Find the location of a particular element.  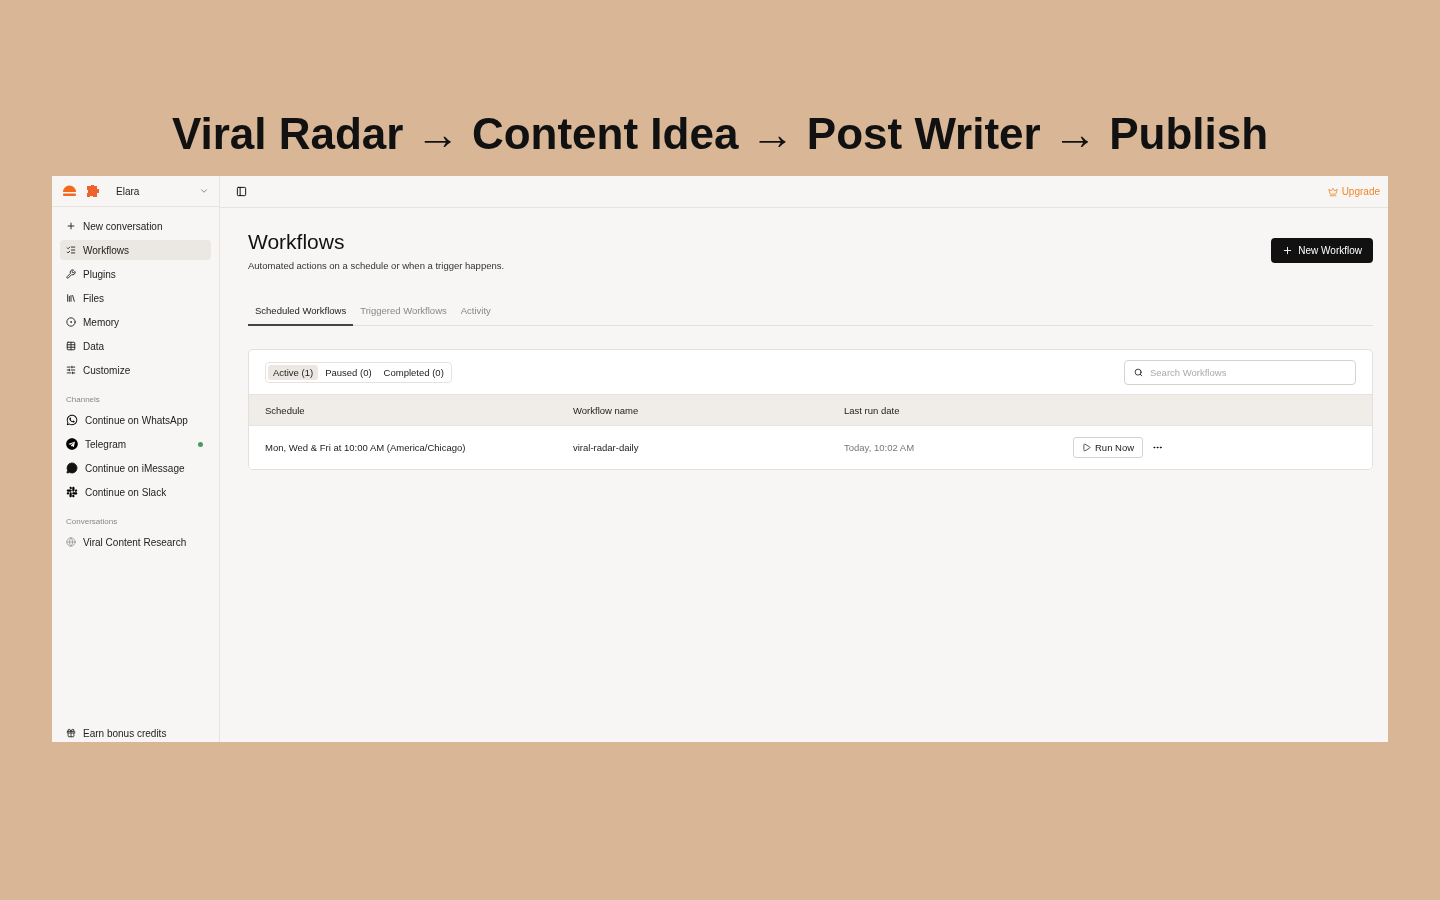

channel-item: Continue on Slack is located at coordinates (135, 492).